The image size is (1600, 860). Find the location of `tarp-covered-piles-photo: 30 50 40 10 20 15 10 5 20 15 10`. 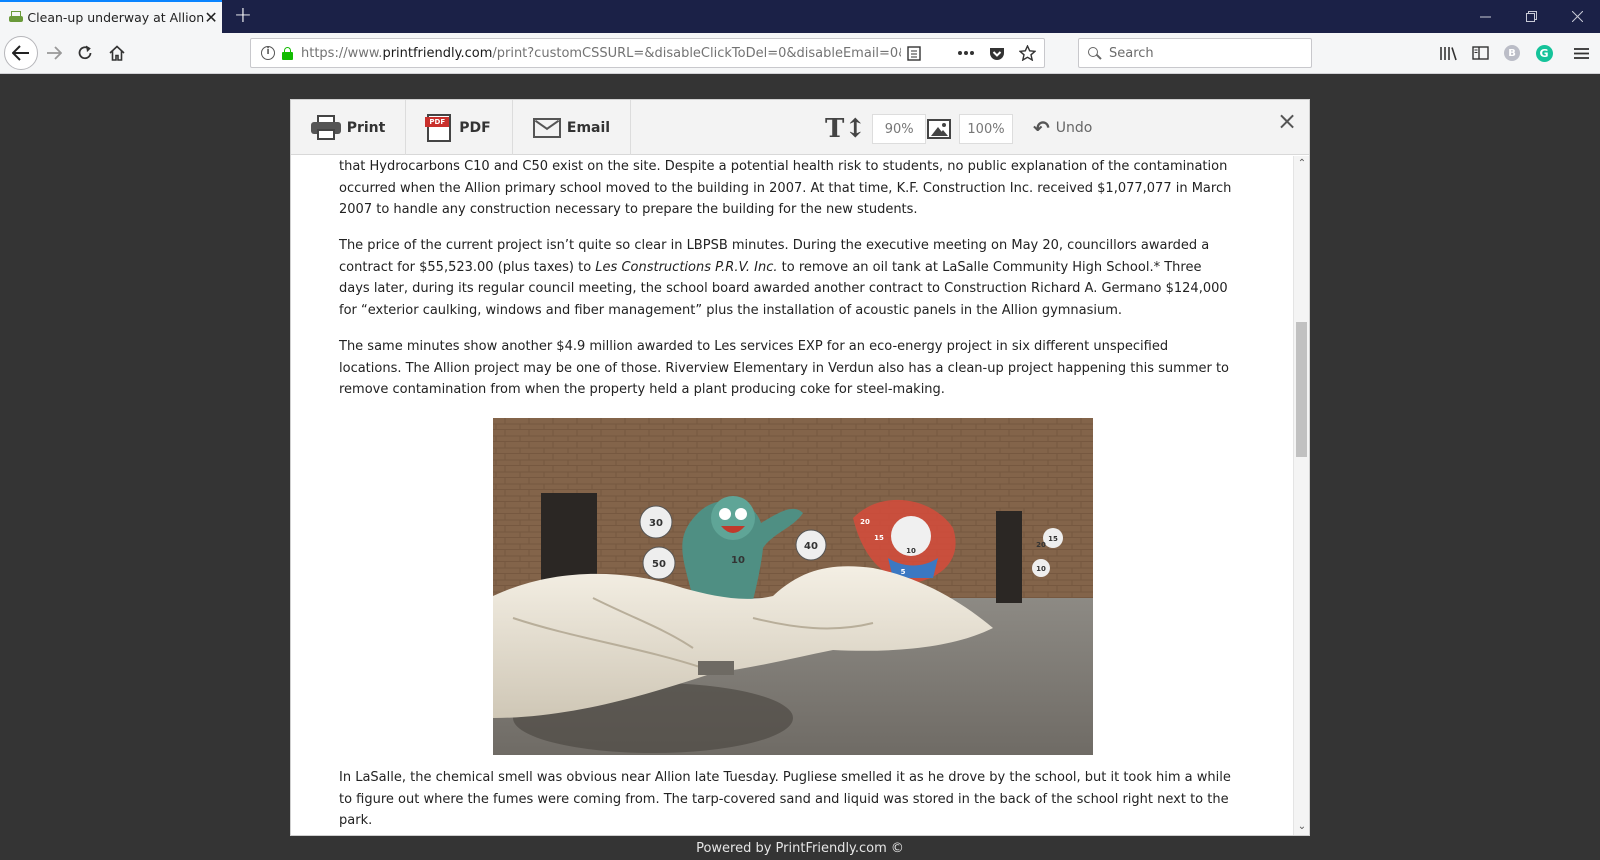

tarp-covered-piles-photo: 30 50 40 10 20 15 10 5 20 15 10 is located at coordinates (793, 586).